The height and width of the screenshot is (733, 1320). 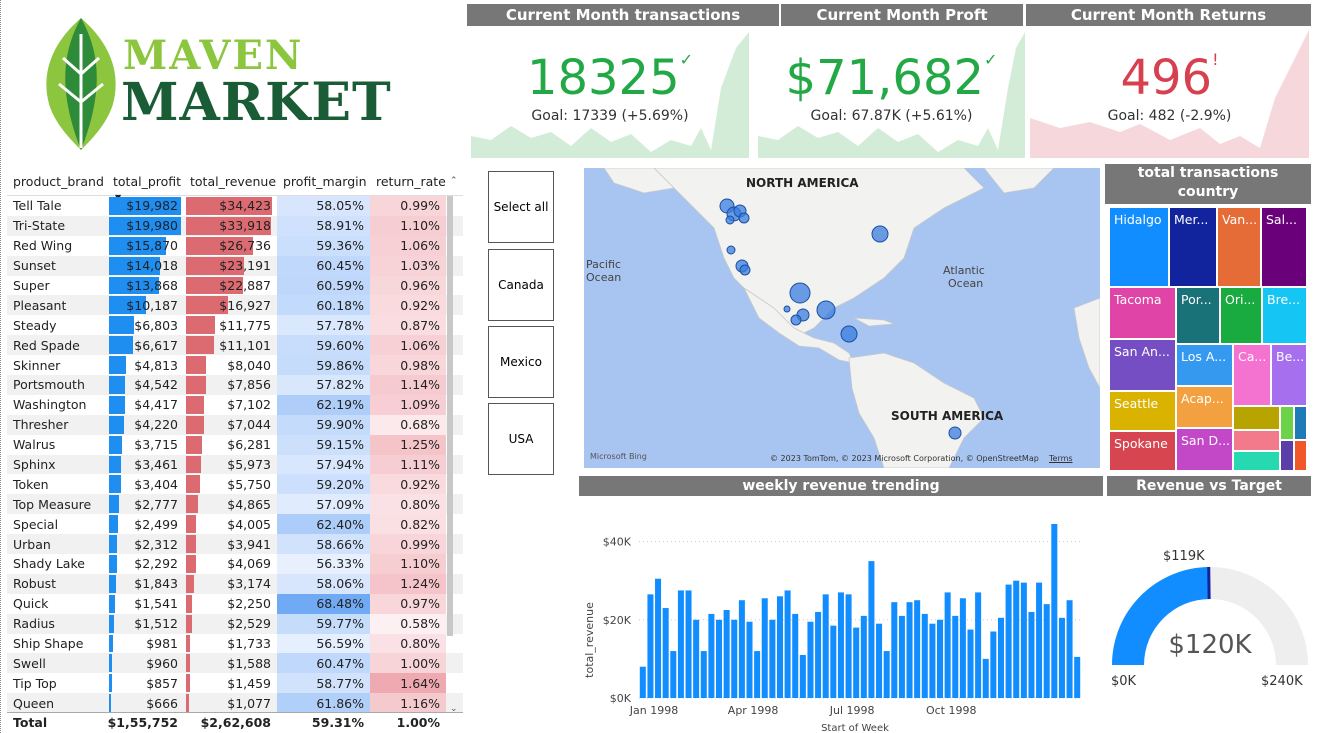 What do you see at coordinates (235, 424) in the screenshot?
I see `table-row: Thresher $4,220 $7,044 59.90% 0.68%` at bounding box center [235, 424].